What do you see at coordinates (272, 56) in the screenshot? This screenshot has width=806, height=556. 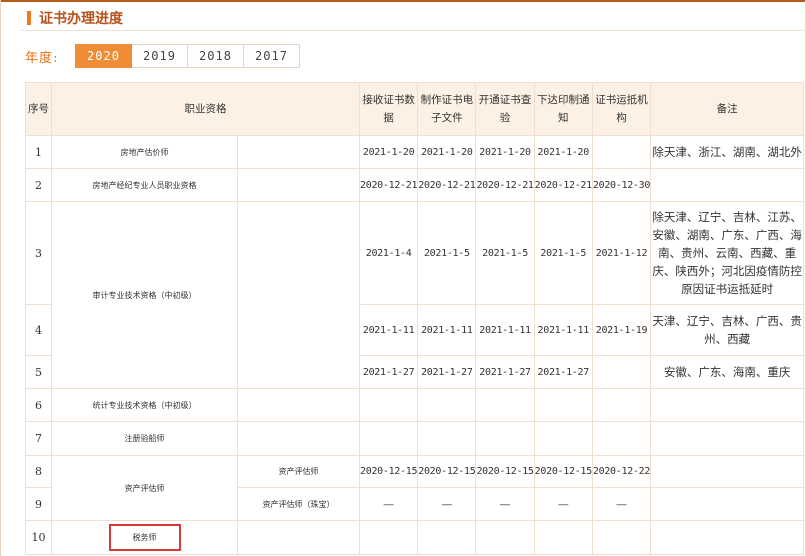 I see `year-tab-2017: 2017` at bounding box center [272, 56].